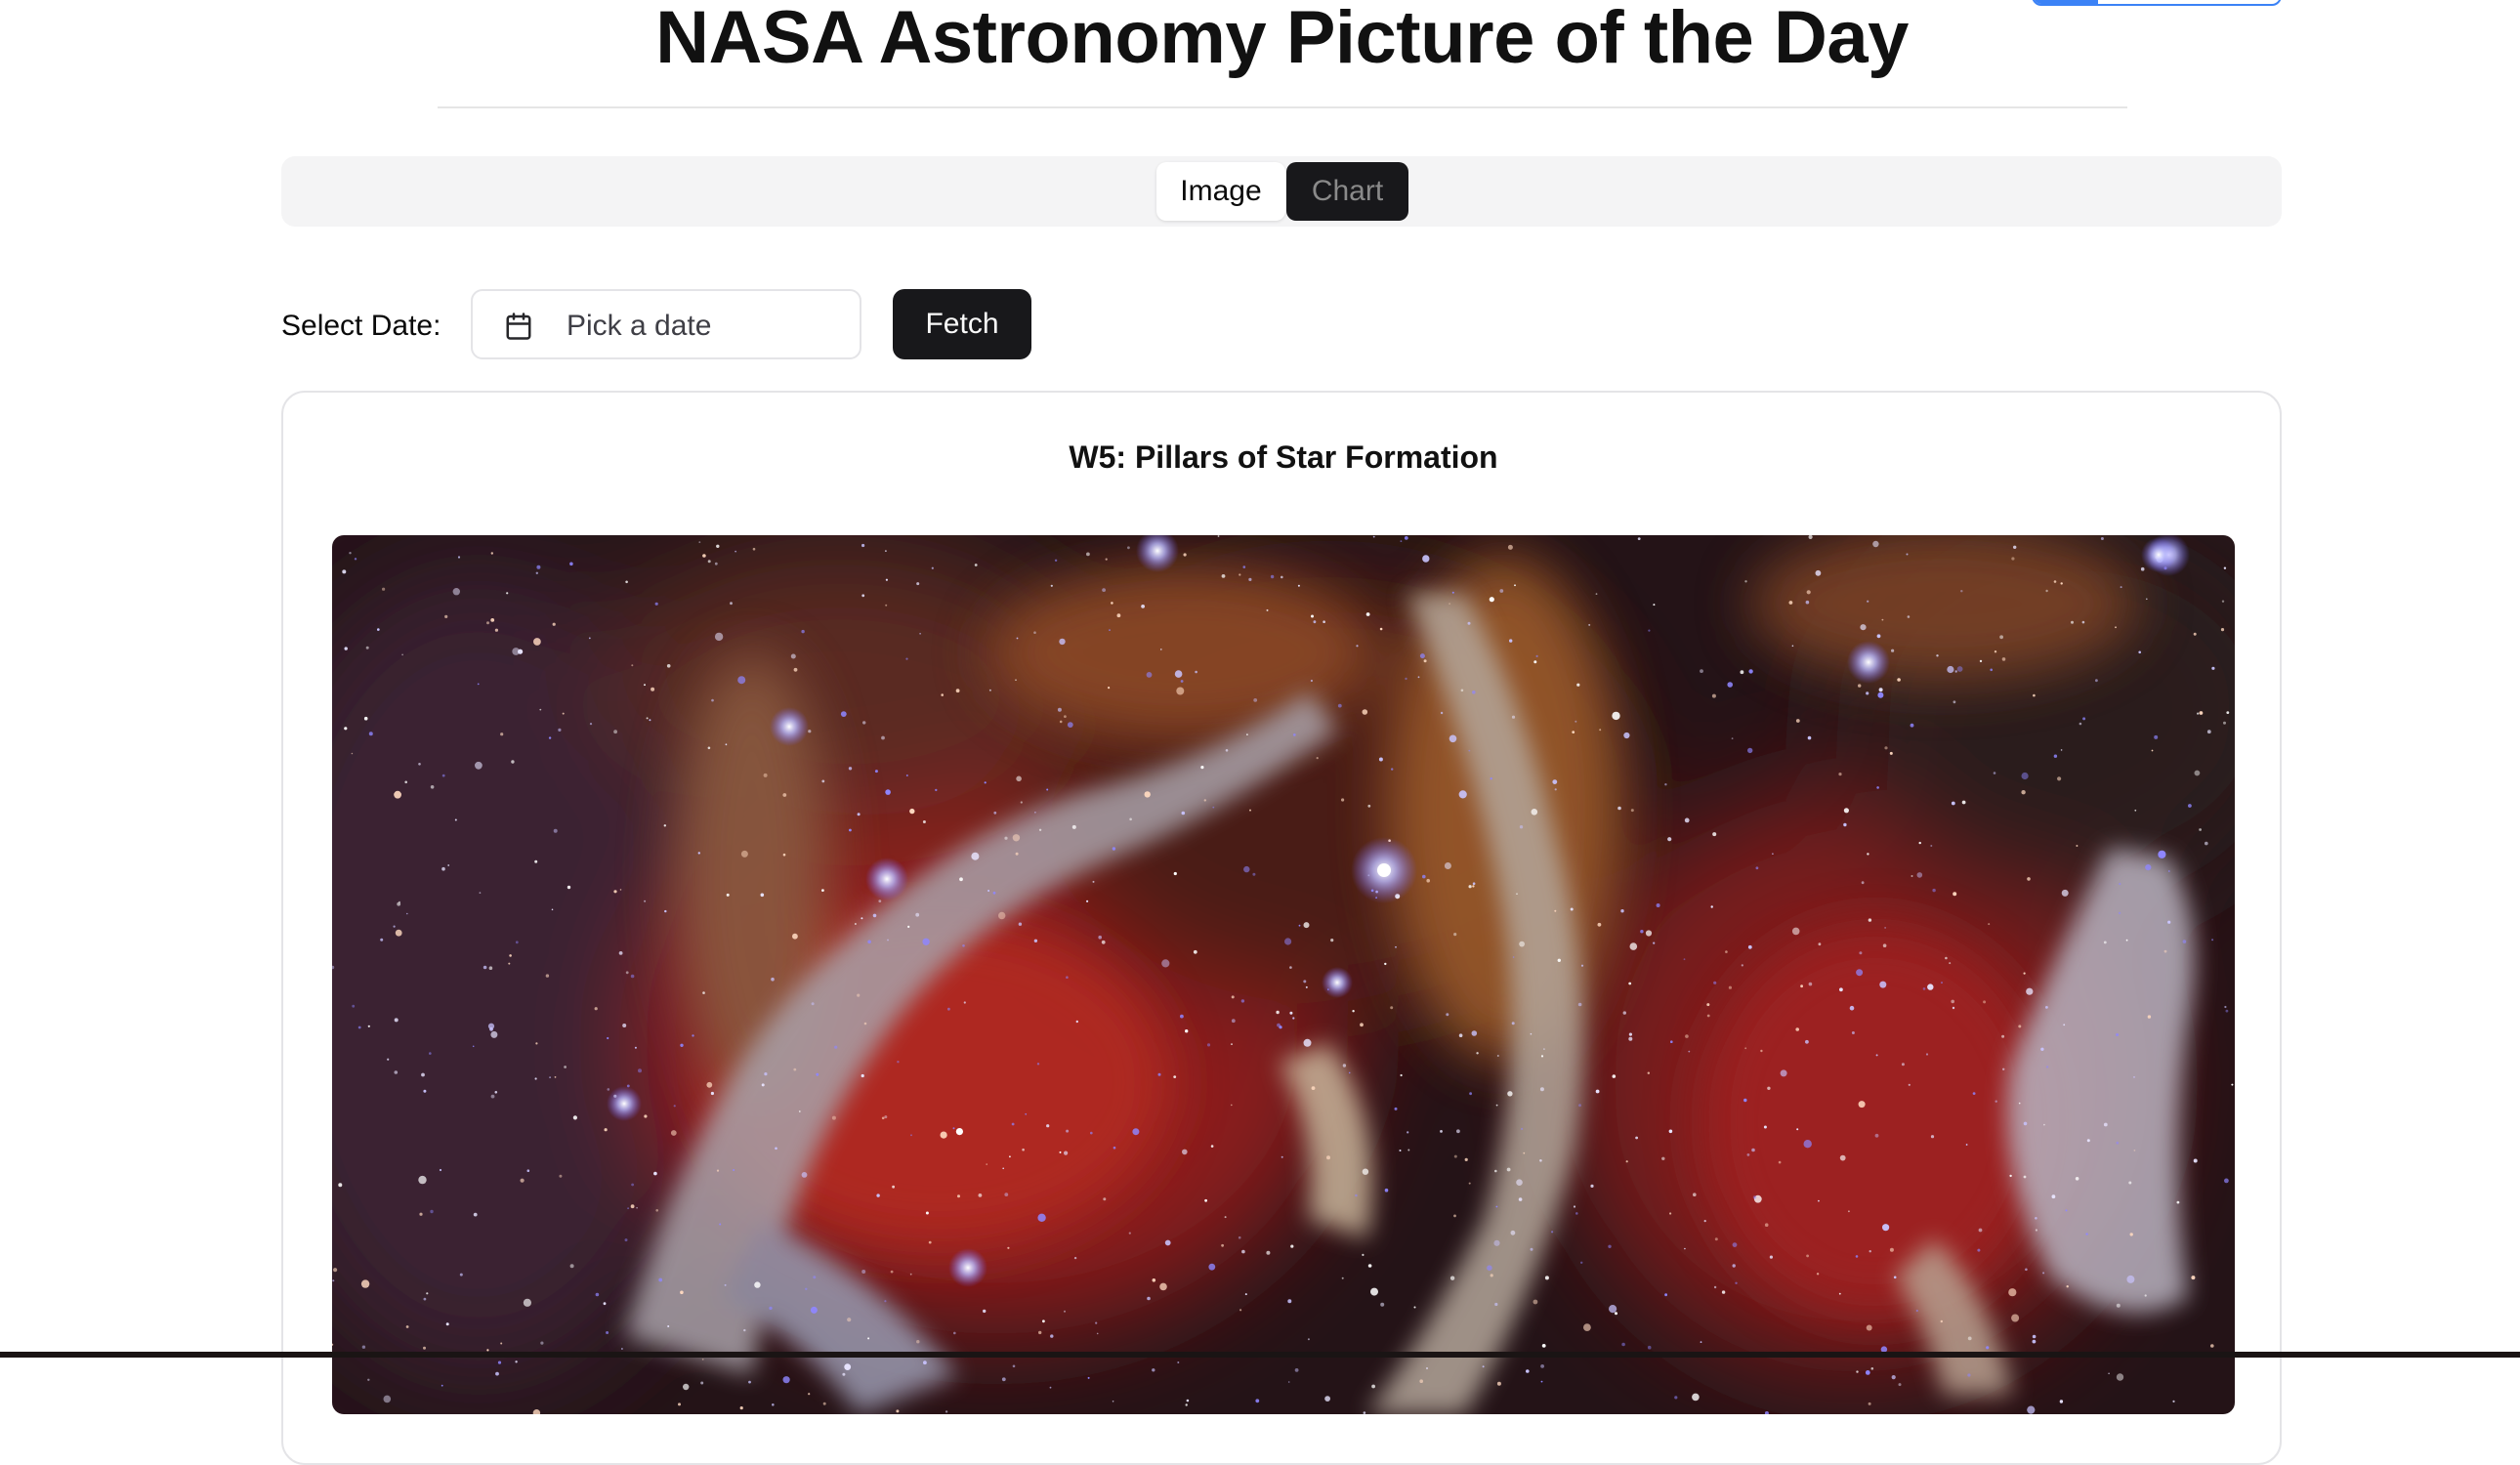  What do you see at coordinates (639, 326) in the screenshot?
I see `date-placeholder: Pick a date` at bounding box center [639, 326].